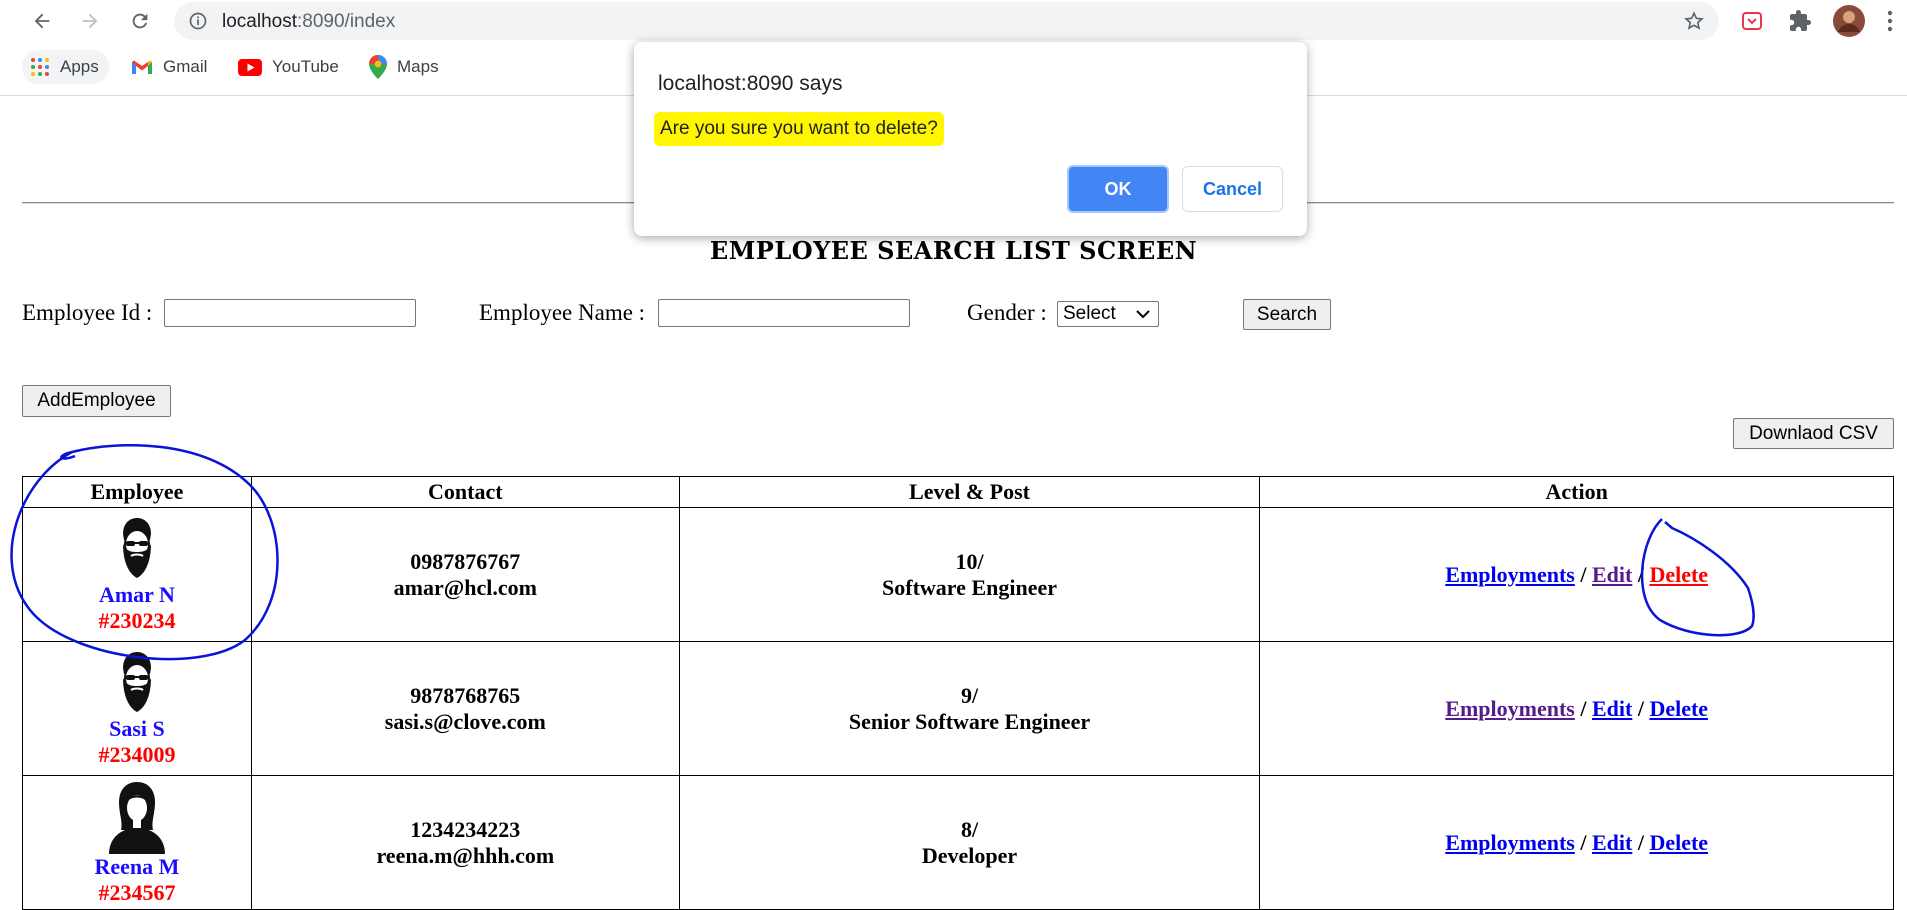 The image size is (1907, 910). Describe the element at coordinates (250, 67) in the screenshot. I see `youtube-icon` at that location.